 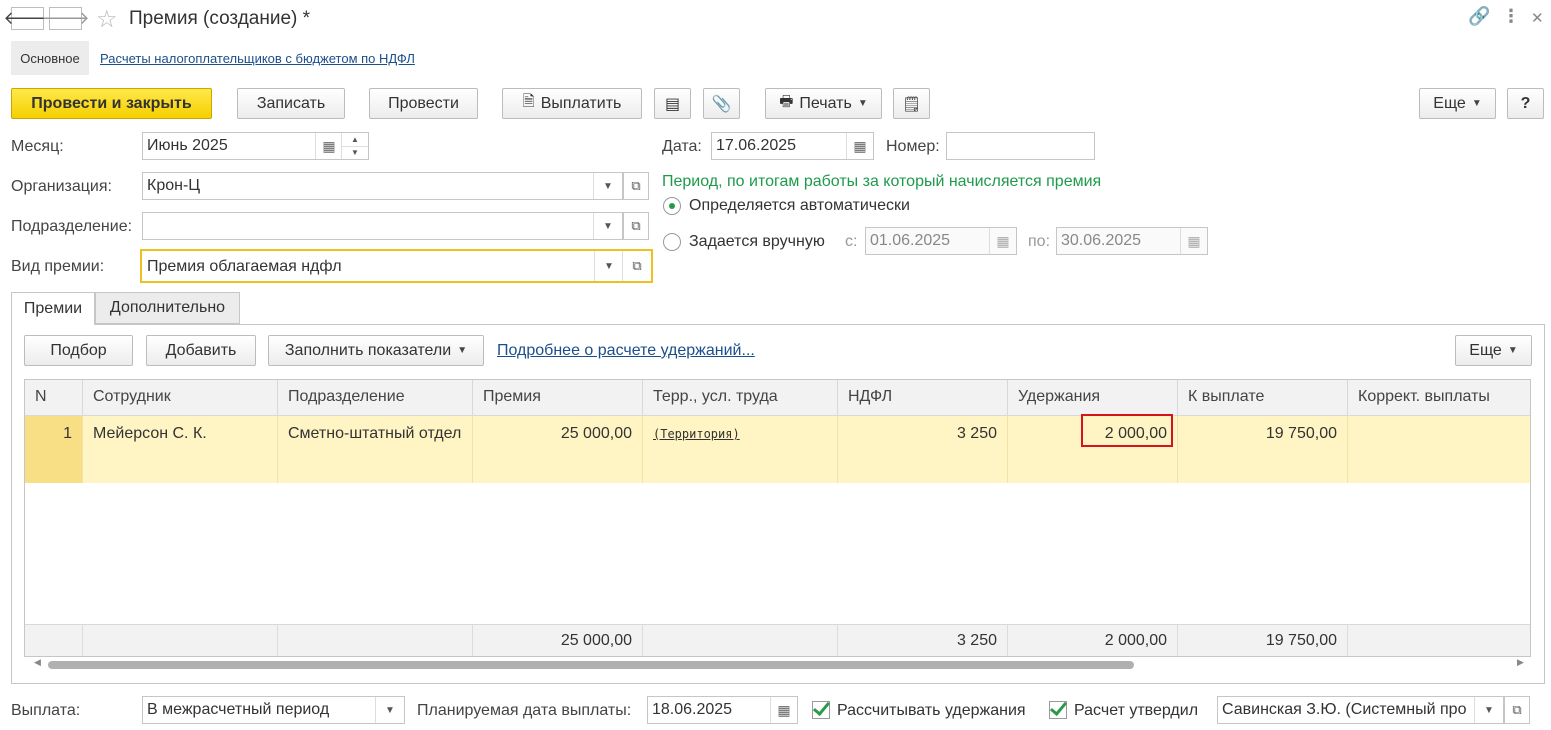 I want to click on tab-bonuses: Премии, so click(x=53, y=308).